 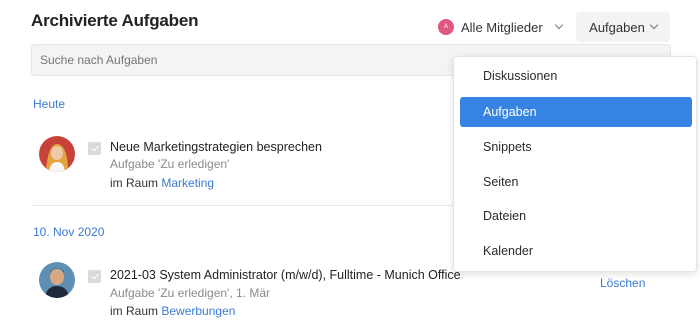 What do you see at coordinates (576, 112) in the screenshot?
I see `menu-item-tasks: Aufgaben` at bounding box center [576, 112].